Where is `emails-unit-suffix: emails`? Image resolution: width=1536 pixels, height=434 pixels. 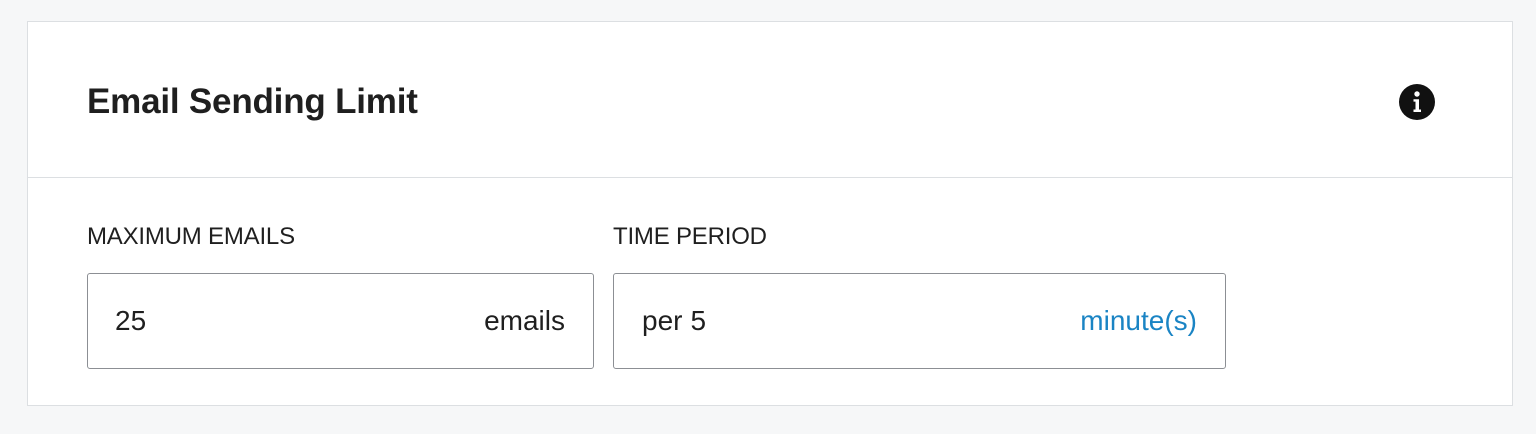
emails-unit-suffix: emails is located at coordinates (524, 320).